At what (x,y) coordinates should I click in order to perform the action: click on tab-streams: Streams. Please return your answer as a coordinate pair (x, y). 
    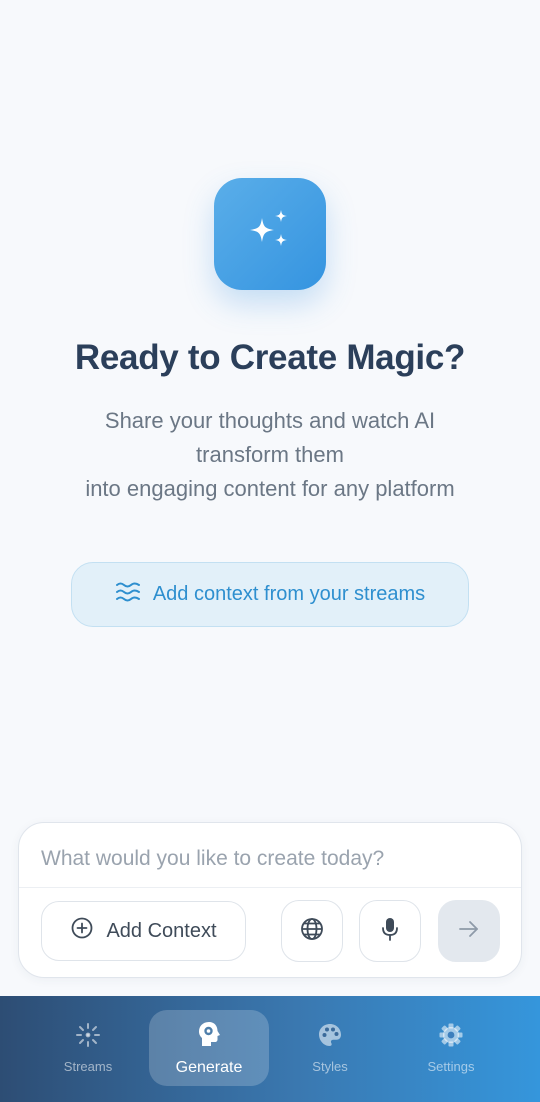
    Looking at the image, I should click on (88, 1048).